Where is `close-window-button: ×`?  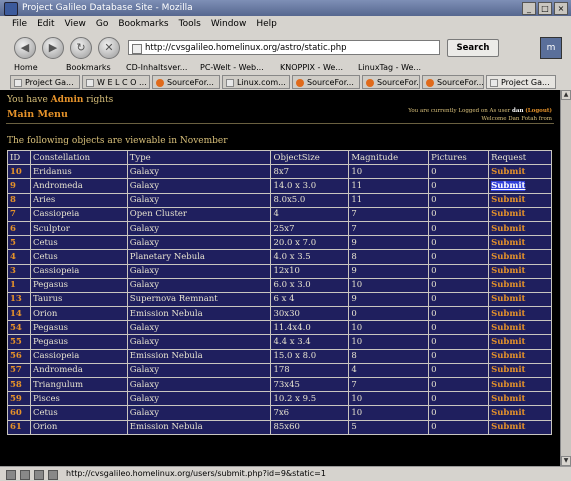
close-window-button: × is located at coordinates (561, 8).